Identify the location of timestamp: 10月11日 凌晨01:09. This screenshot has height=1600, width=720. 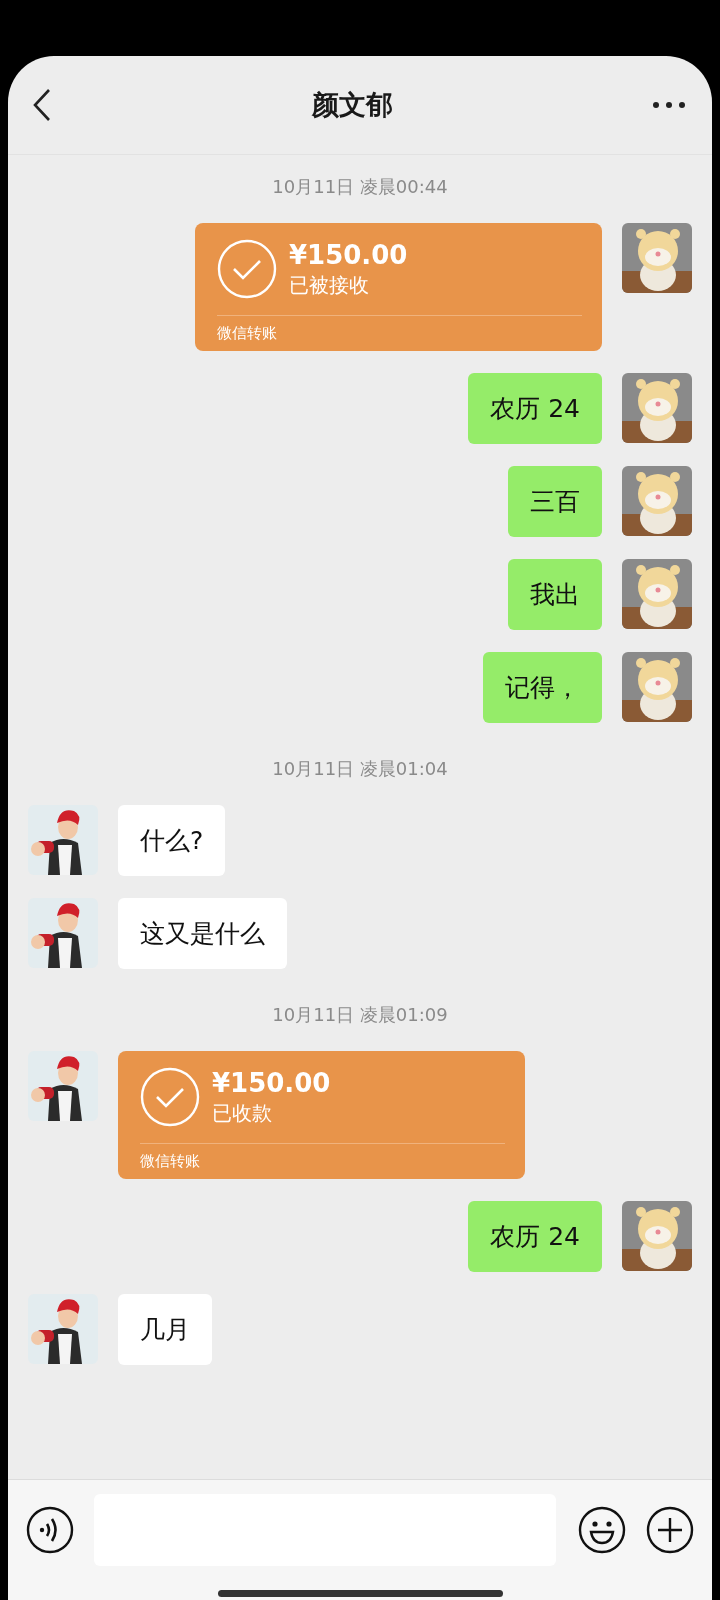
(360, 1015).